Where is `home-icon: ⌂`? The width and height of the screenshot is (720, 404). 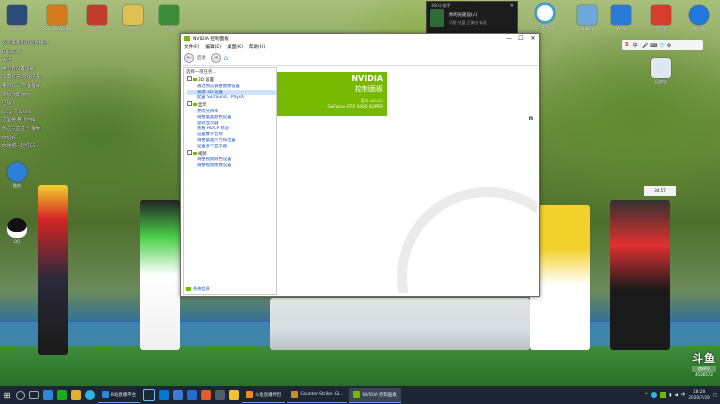 home-icon: ⌂ is located at coordinates (226, 58).